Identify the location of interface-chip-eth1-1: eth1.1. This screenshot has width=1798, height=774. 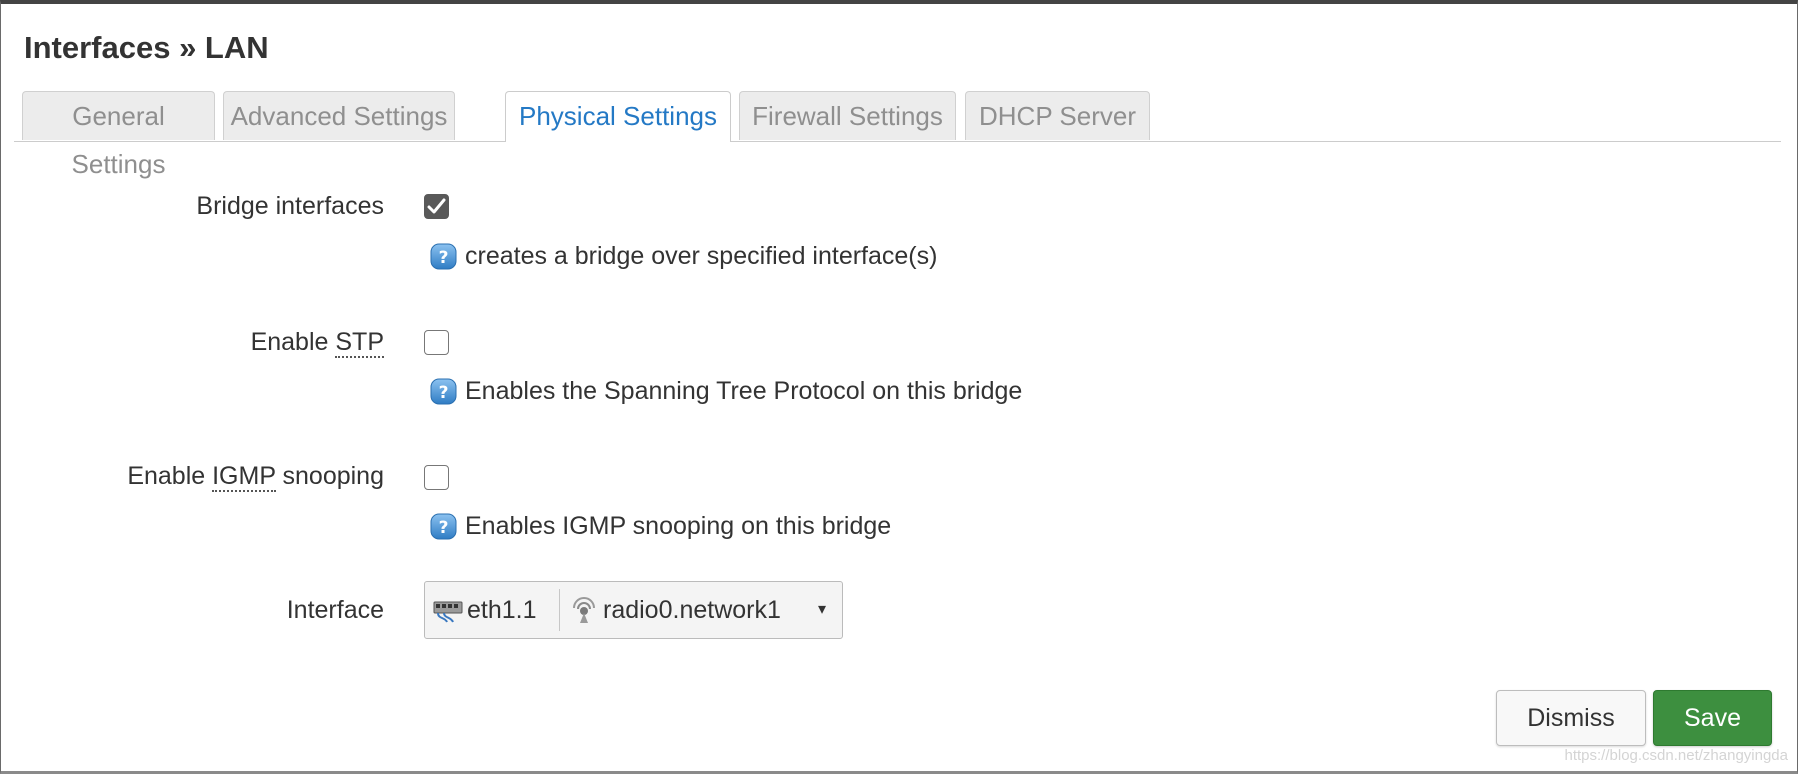
(485, 610).